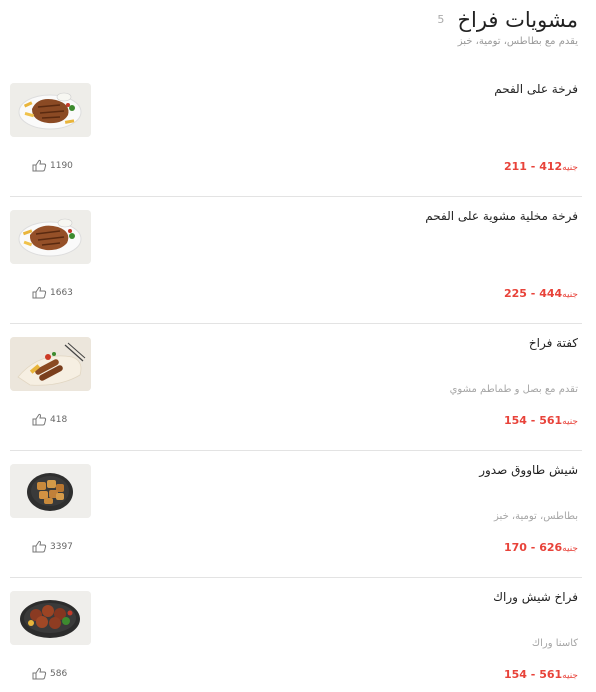 The width and height of the screenshot is (596, 692). I want to click on like-count: 1663, so click(61, 292).